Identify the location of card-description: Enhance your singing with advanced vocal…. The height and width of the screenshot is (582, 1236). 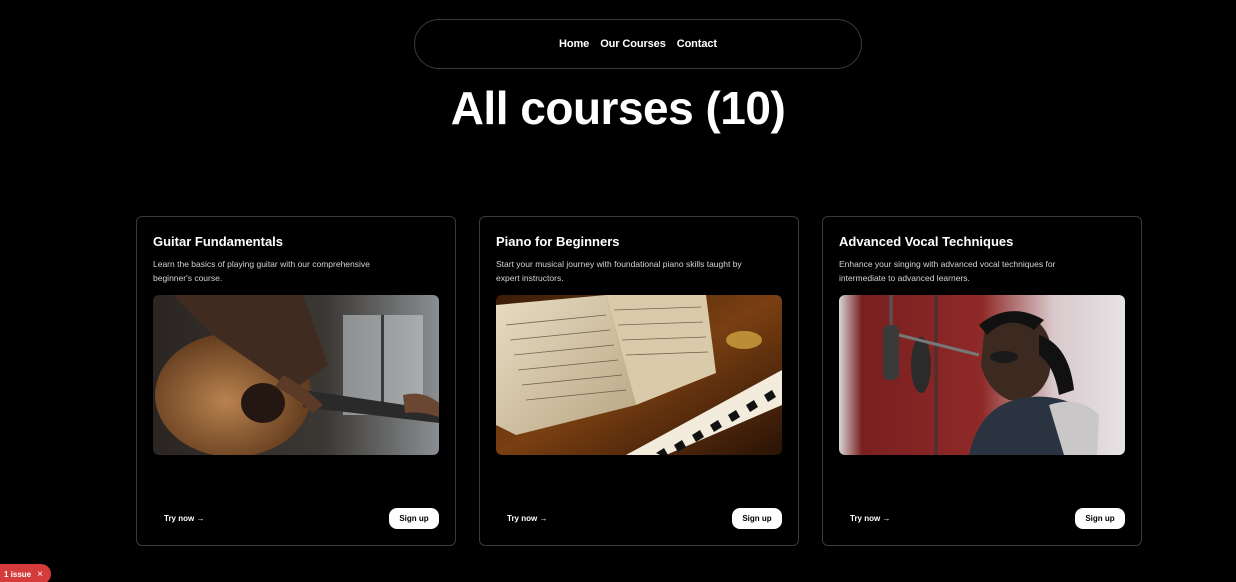
(947, 271).